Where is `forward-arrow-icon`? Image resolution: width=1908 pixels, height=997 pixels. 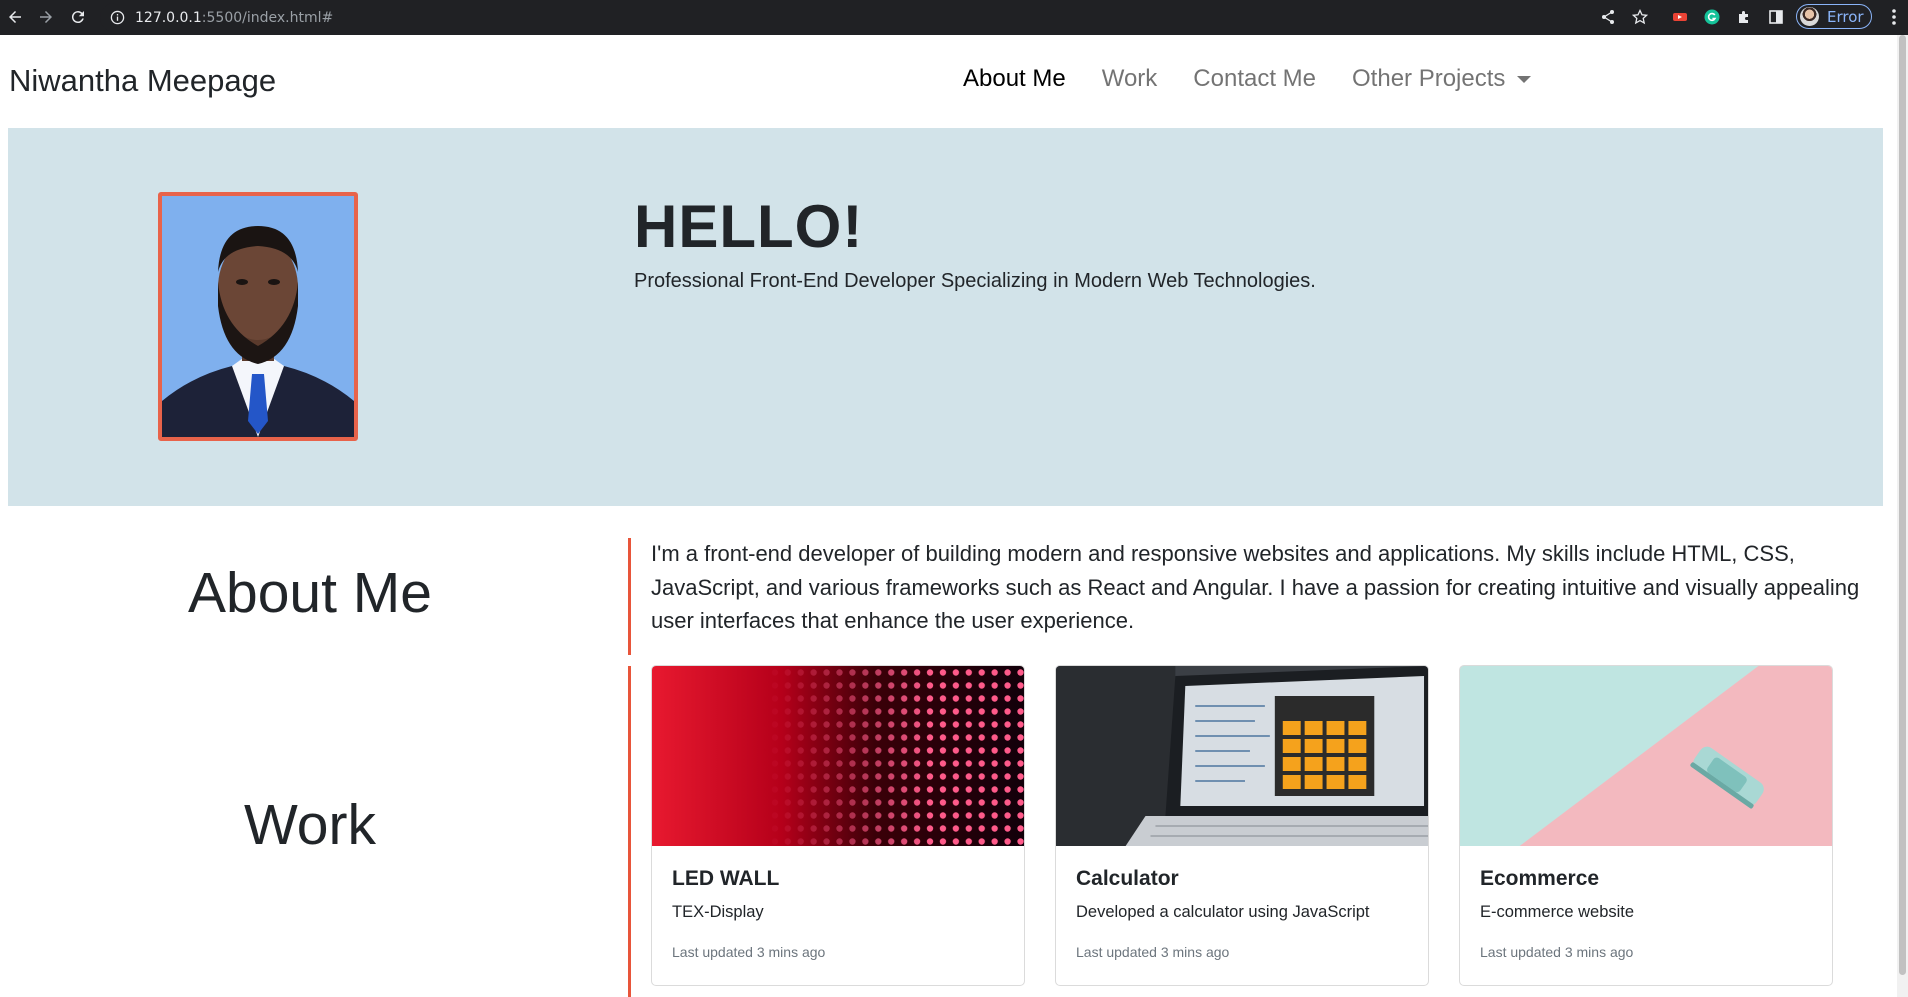 forward-arrow-icon is located at coordinates (46, 17).